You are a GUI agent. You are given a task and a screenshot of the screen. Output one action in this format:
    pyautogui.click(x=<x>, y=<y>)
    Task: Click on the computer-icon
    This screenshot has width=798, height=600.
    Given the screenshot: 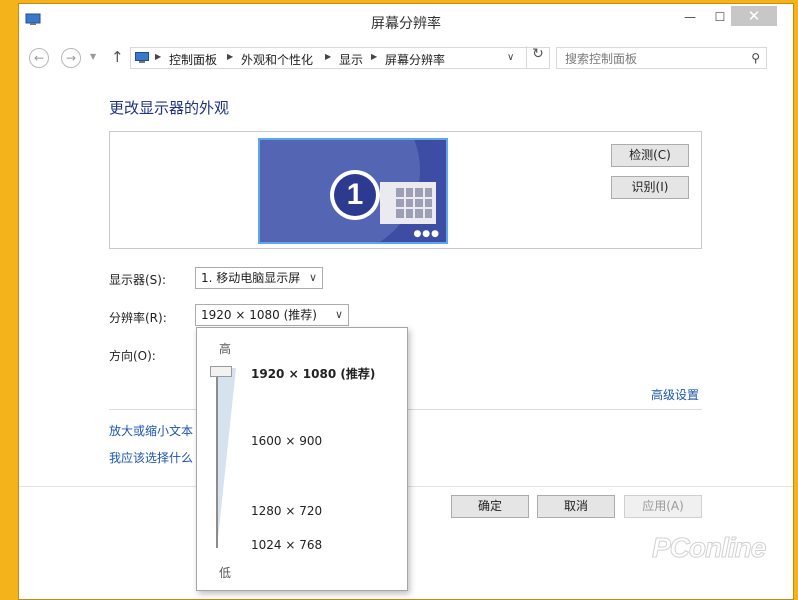 What is the action you would take?
    pyautogui.click(x=142, y=57)
    